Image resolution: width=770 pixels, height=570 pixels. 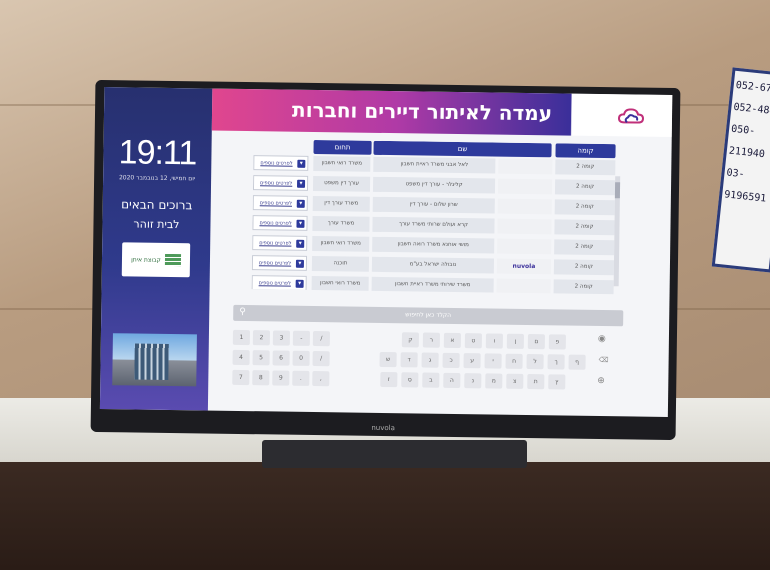 I want to click on keyboard-key: ט, so click(x=473, y=341).